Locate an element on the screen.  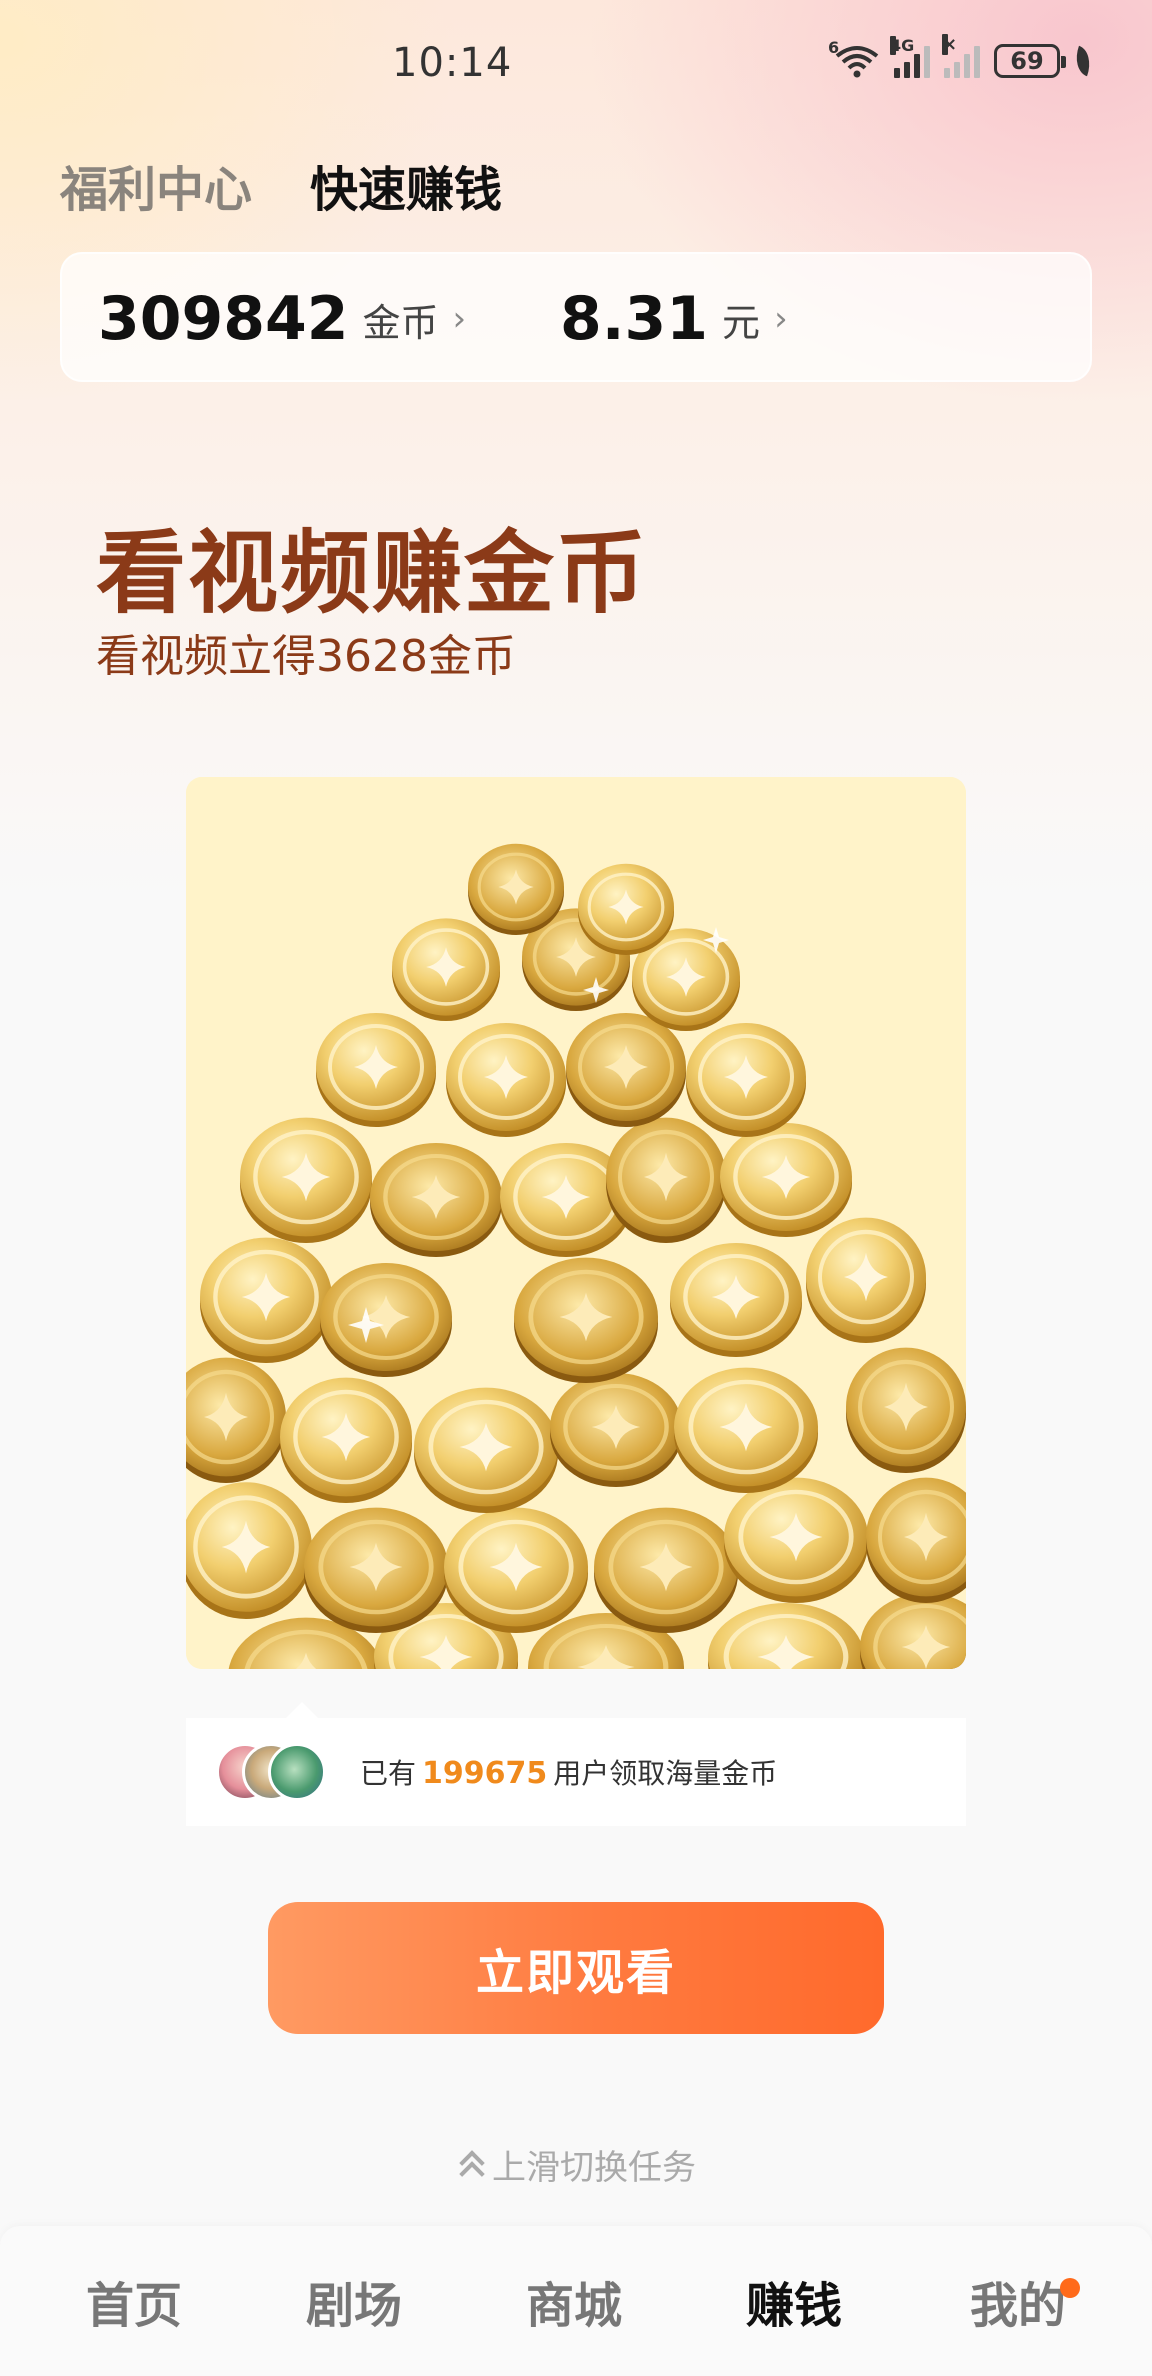
avatar-group is located at coordinates (274, 1772).